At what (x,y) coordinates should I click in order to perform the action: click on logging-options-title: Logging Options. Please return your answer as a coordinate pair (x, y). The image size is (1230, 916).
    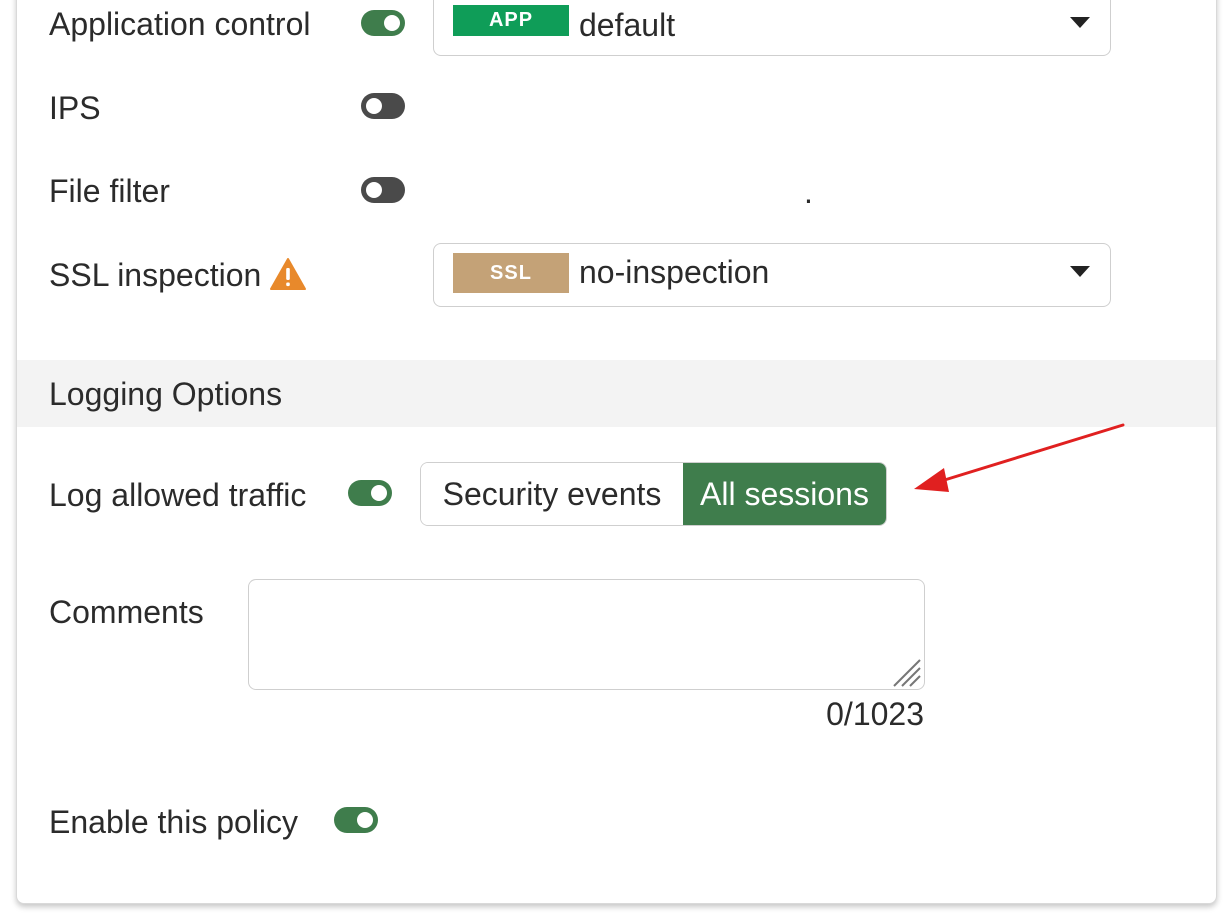
    Looking at the image, I should click on (166, 394).